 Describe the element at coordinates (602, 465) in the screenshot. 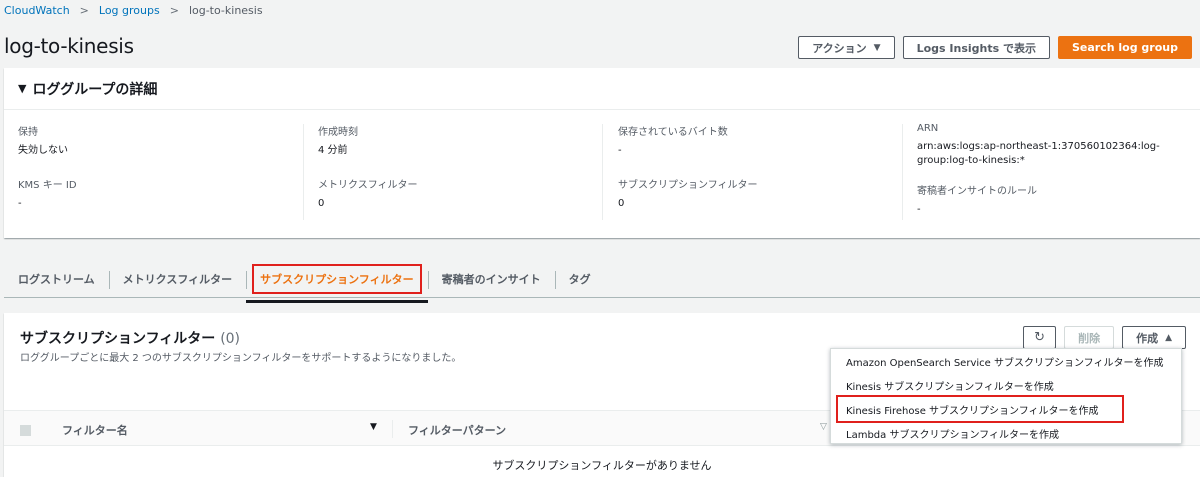

I see `empty-state-text: サブスクリプションフィルターがありません` at that location.